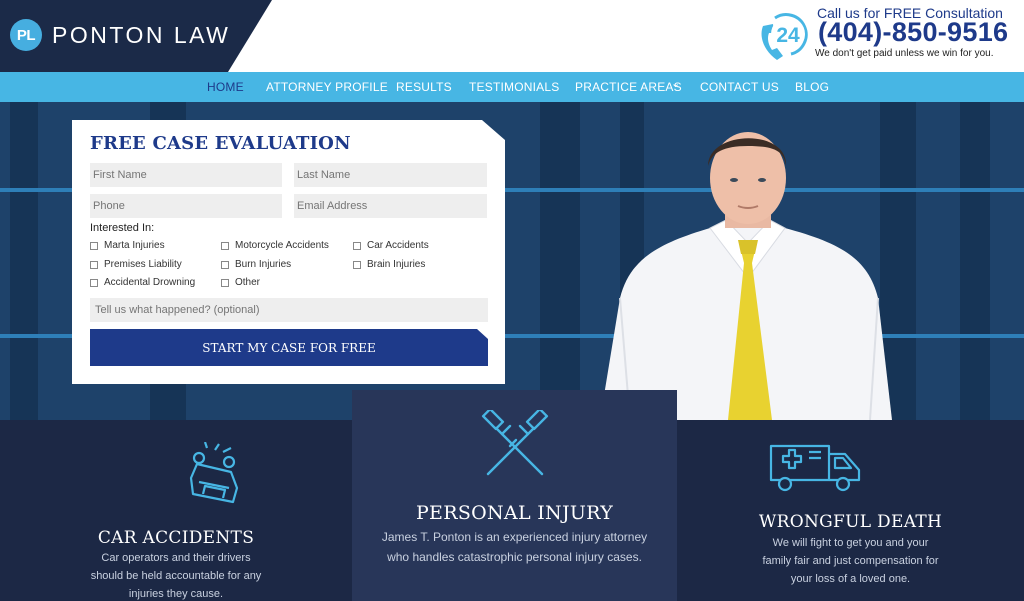 The image size is (1024, 601). I want to click on checkbox-other: Other, so click(240, 282).